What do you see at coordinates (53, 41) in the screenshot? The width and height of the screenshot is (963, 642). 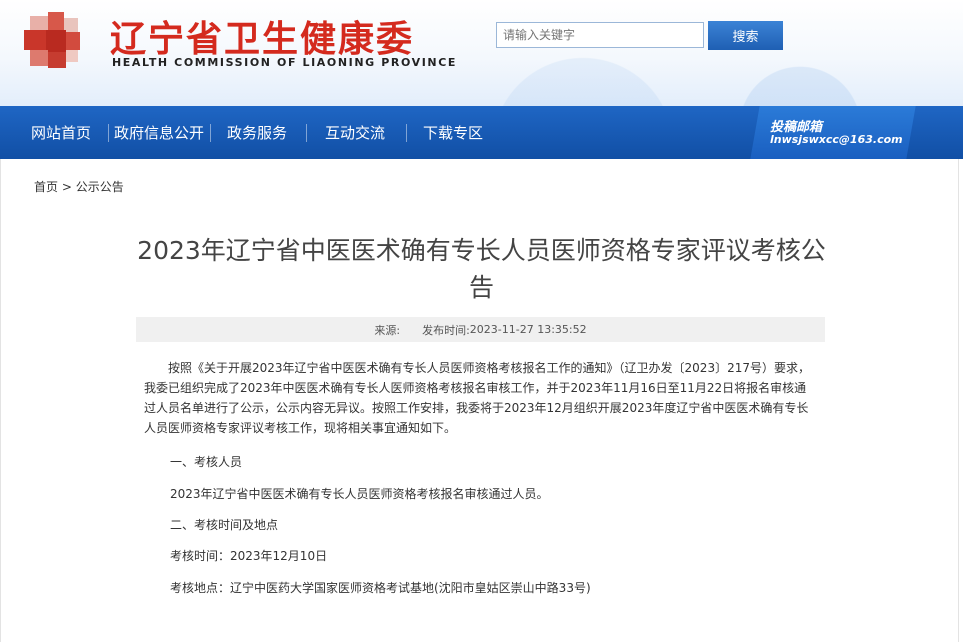 I see `site-logo` at bounding box center [53, 41].